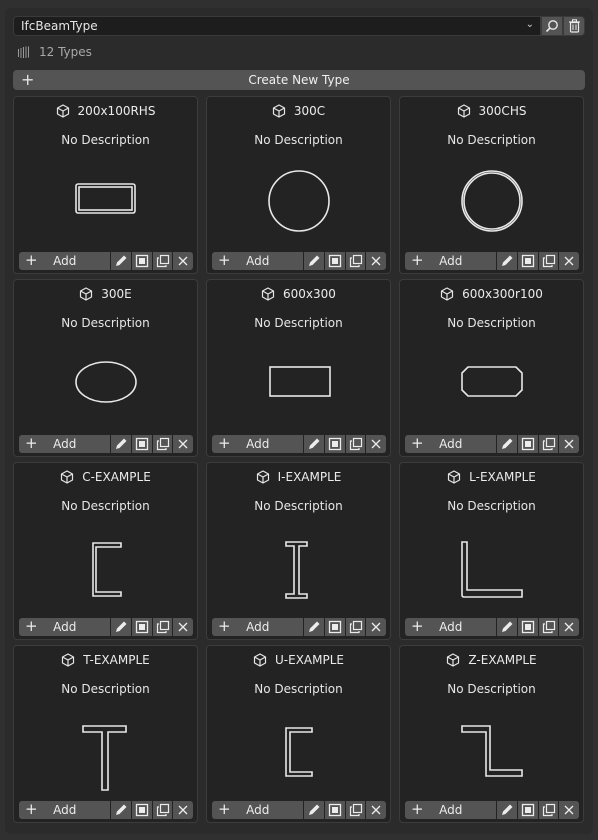 This screenshot has width=598, height=840. Describe the element at coordinates (491, 551) in the screenshot. I see `type-card-l-example: L-EXAMPLE No Description + Add` at that location.